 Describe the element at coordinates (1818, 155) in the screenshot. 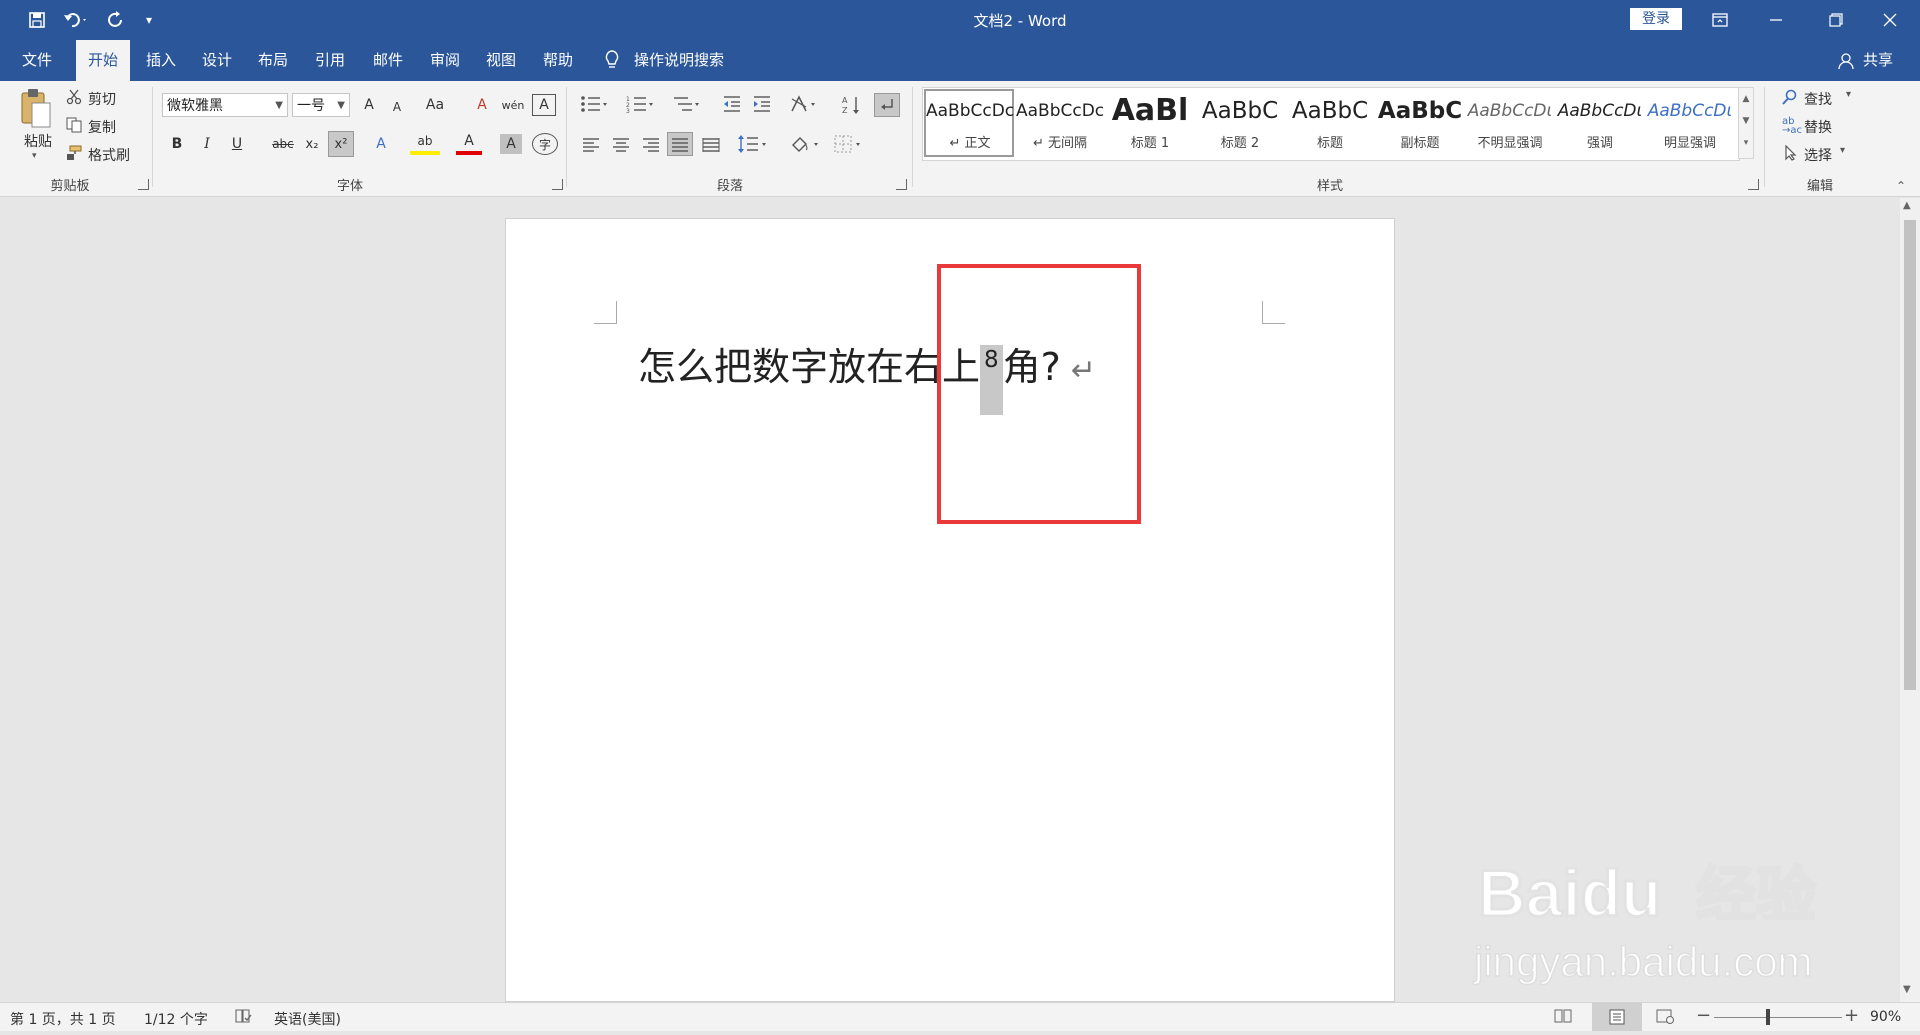

I see `select-button: 选择` at that location.